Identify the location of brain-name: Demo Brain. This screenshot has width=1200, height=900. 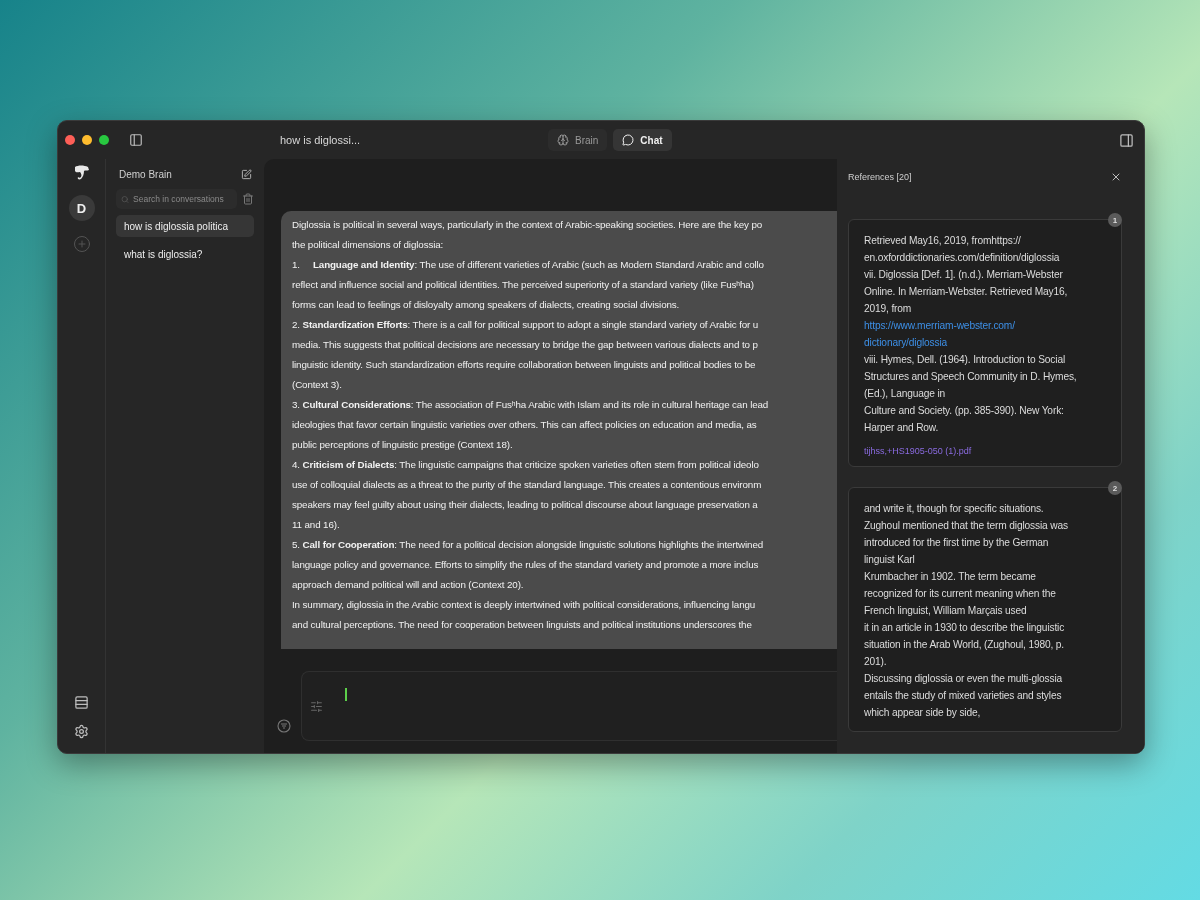
(145, 174).